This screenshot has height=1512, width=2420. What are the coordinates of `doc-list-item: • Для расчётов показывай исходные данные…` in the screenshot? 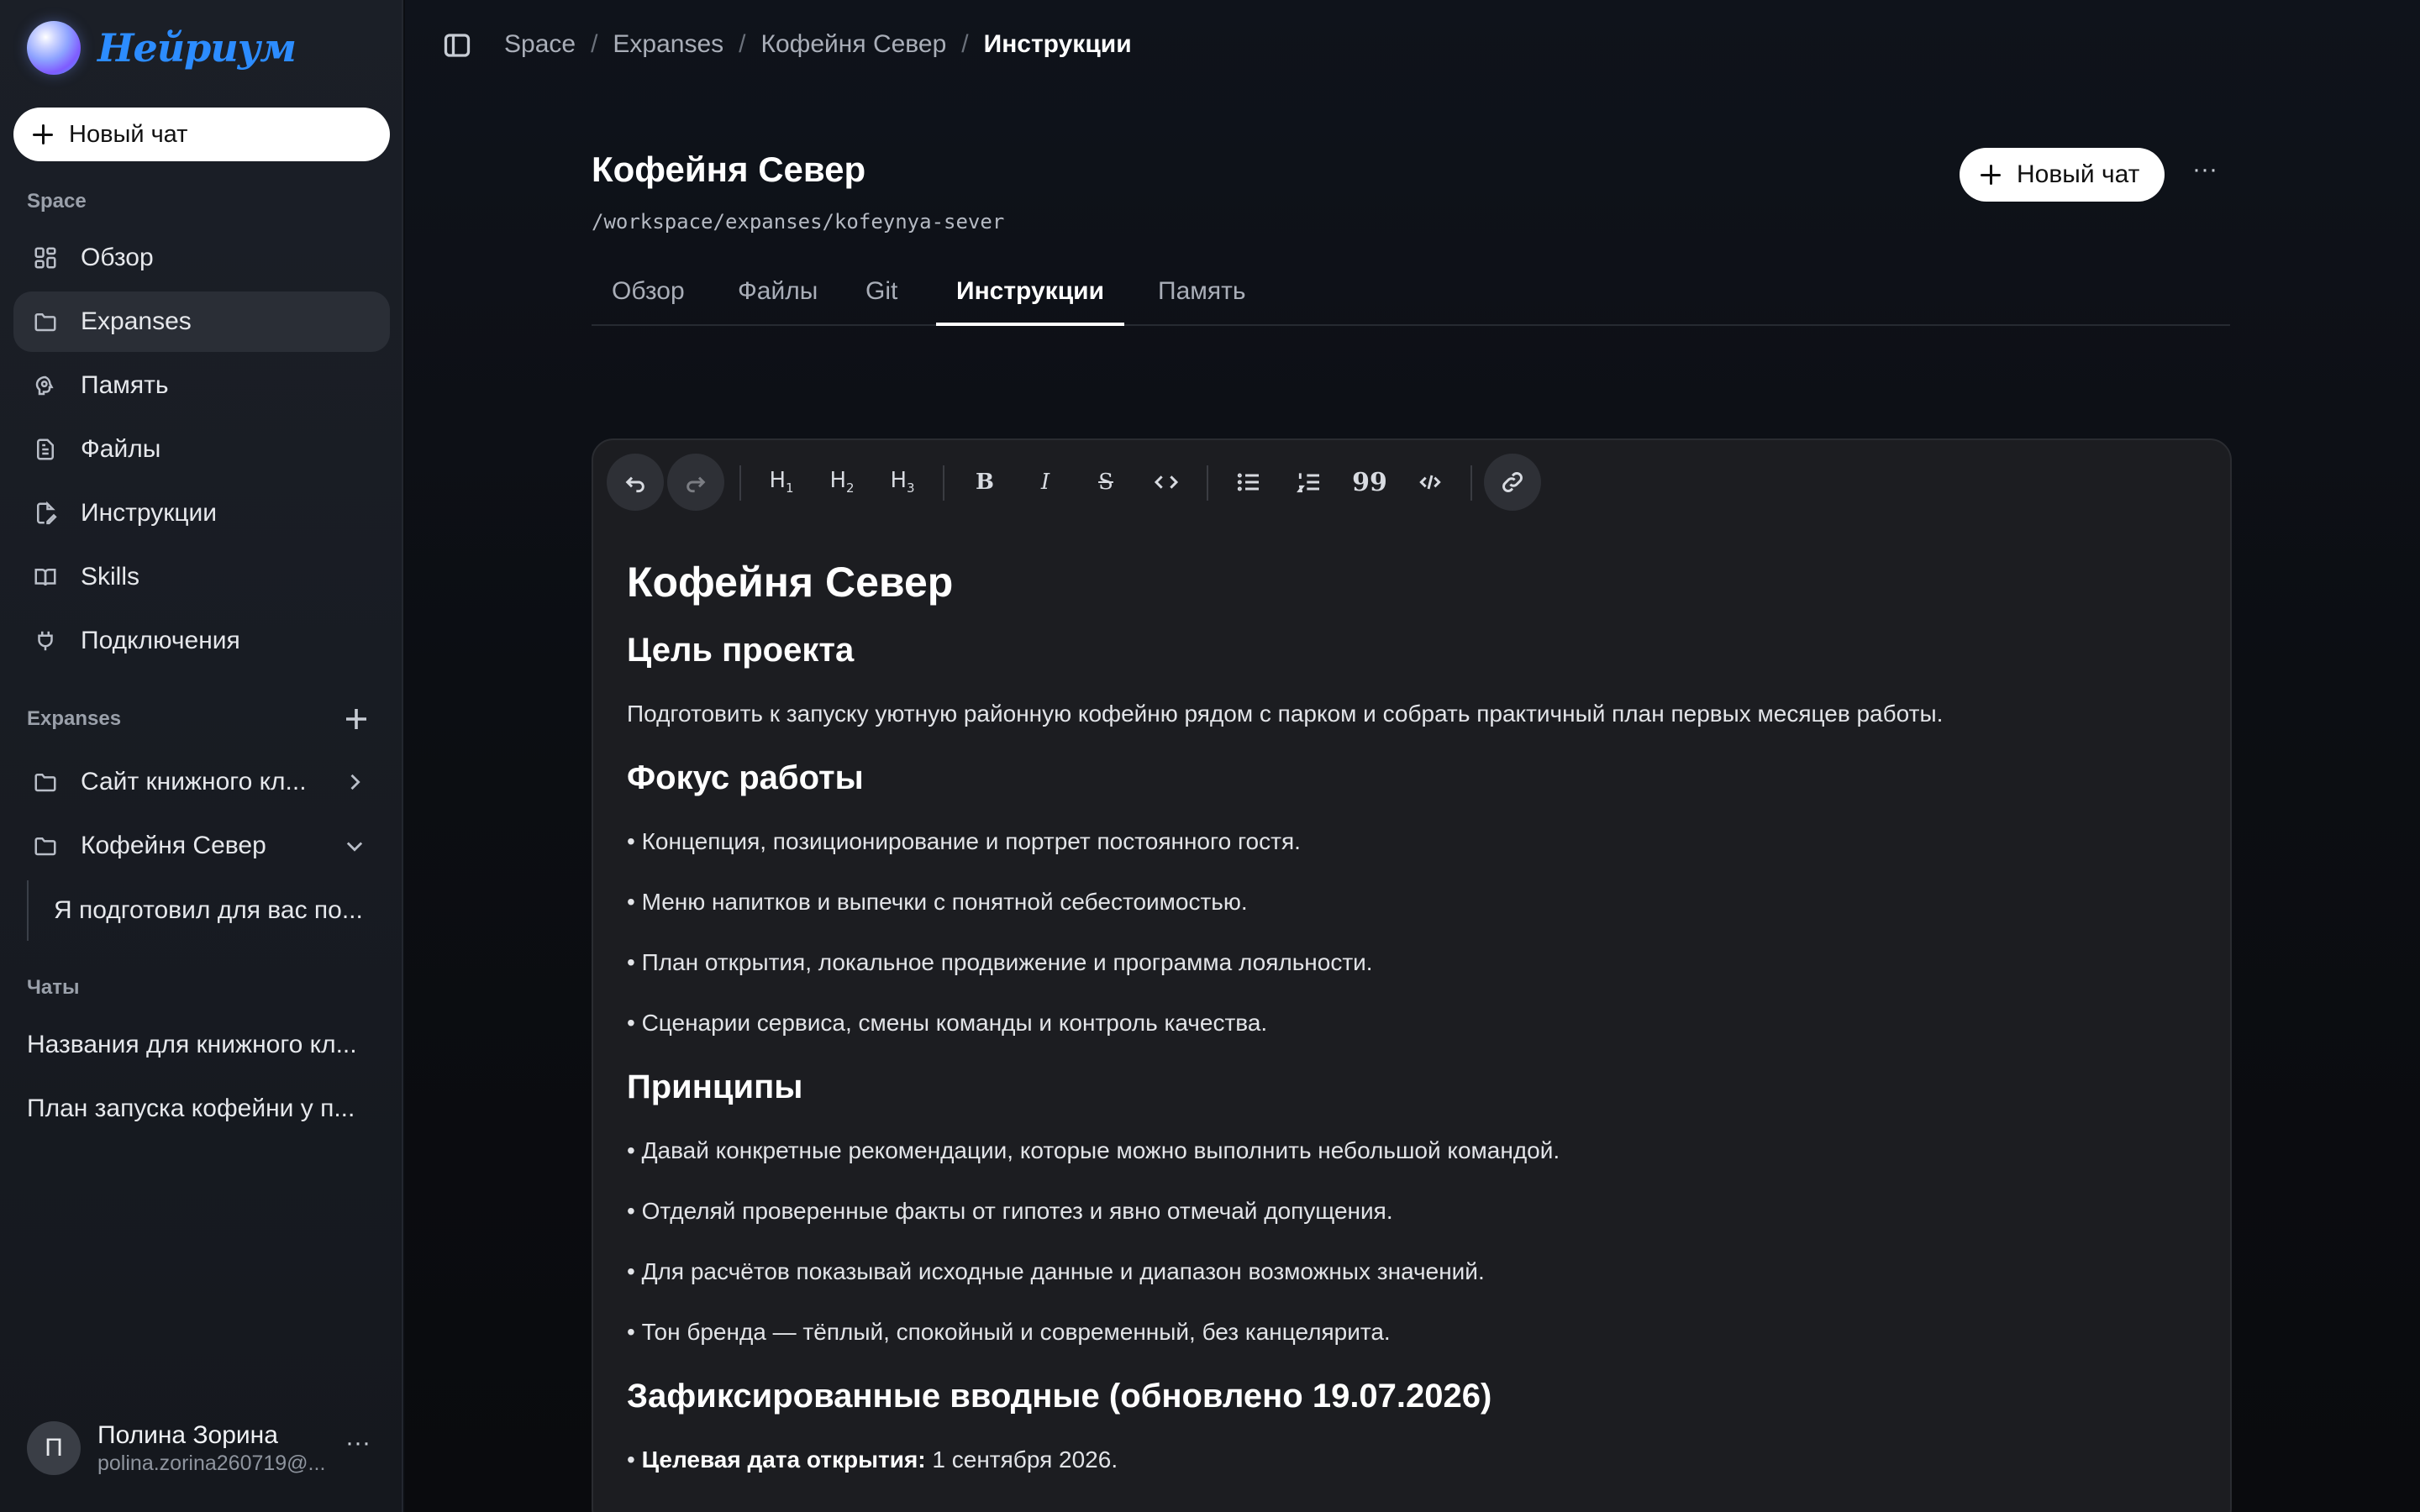 It's located at (1056, 1271).